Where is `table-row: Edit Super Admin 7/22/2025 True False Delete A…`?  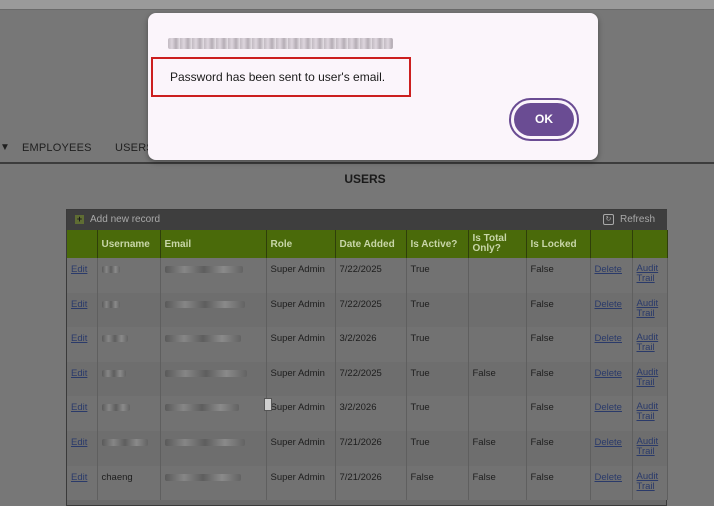 table-row: Edit Super Admin 7/22/2025 True False Delete A… is located at coordinates (367, 275).